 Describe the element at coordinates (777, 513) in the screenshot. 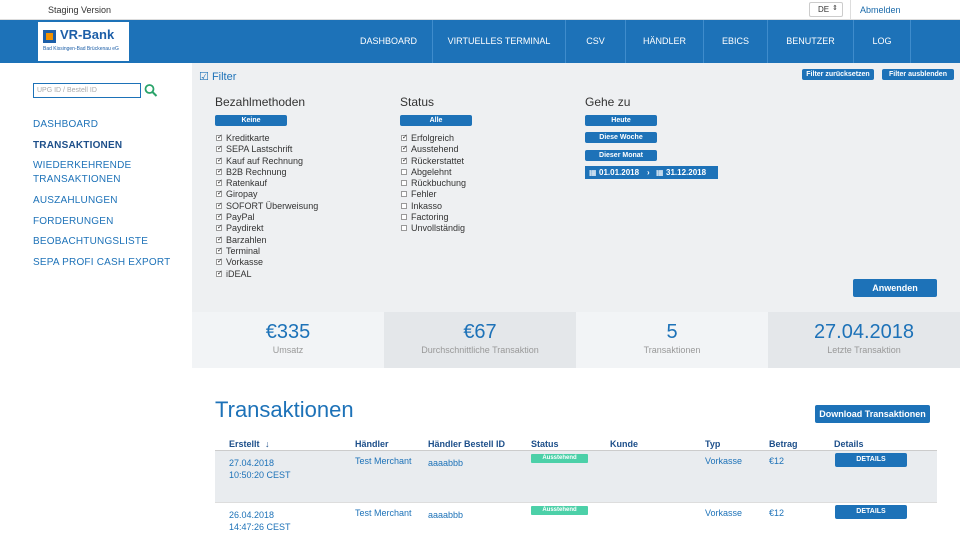

I see `amount-cell: €12` at that location.